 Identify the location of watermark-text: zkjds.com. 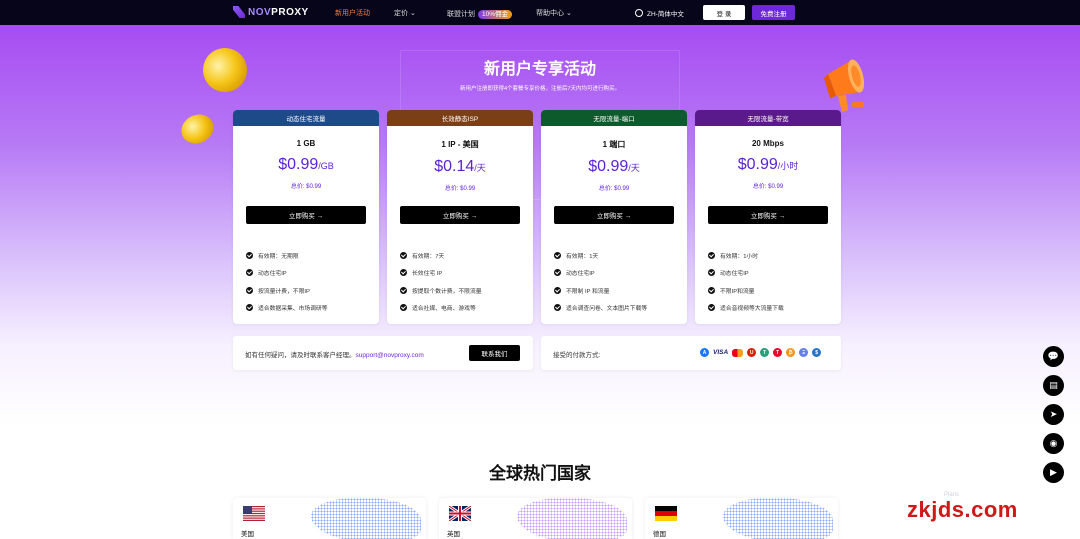
(962, 509).